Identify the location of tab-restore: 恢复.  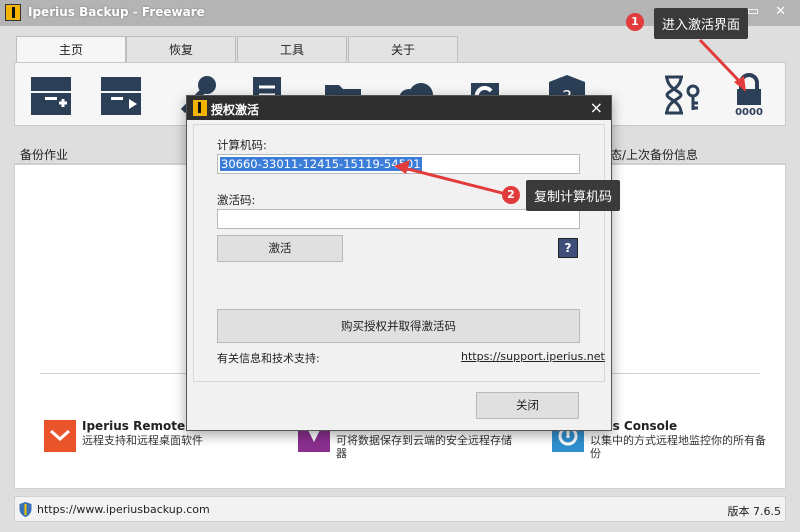
(181, 50).